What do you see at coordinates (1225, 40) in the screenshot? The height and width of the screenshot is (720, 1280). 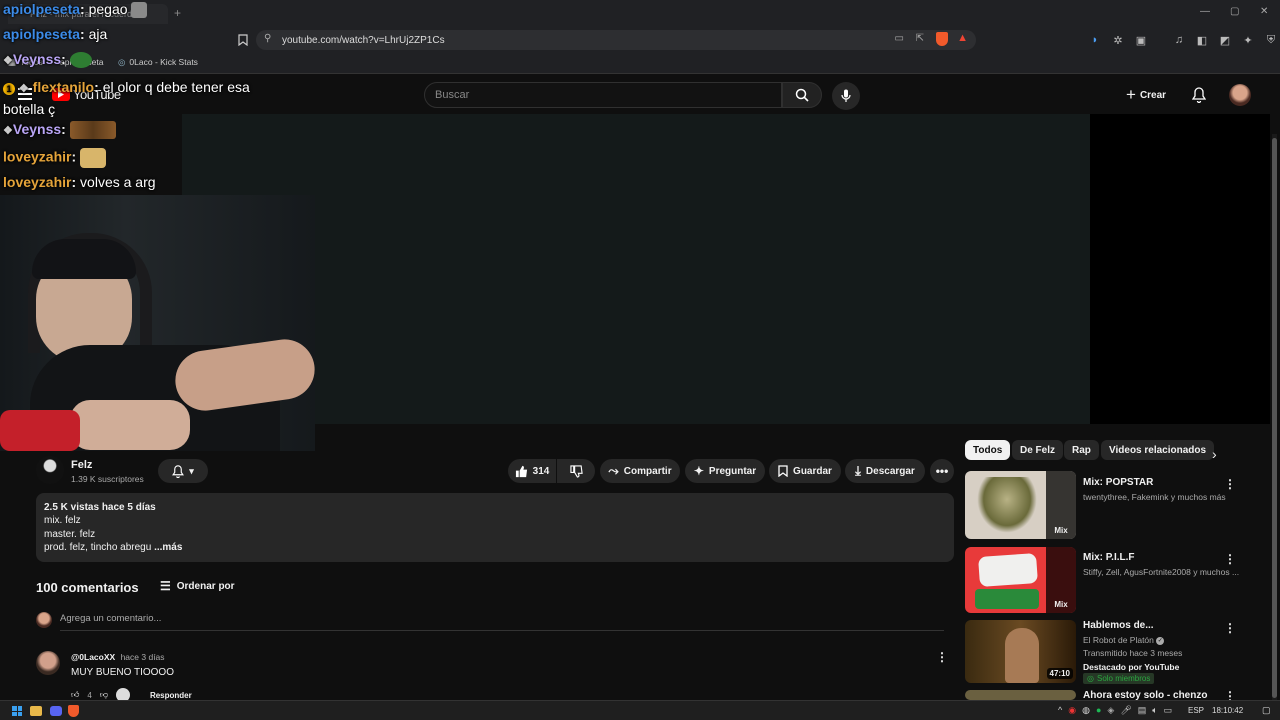 I see `wallet-icon: ◩` at bounding box center [1225, 40].